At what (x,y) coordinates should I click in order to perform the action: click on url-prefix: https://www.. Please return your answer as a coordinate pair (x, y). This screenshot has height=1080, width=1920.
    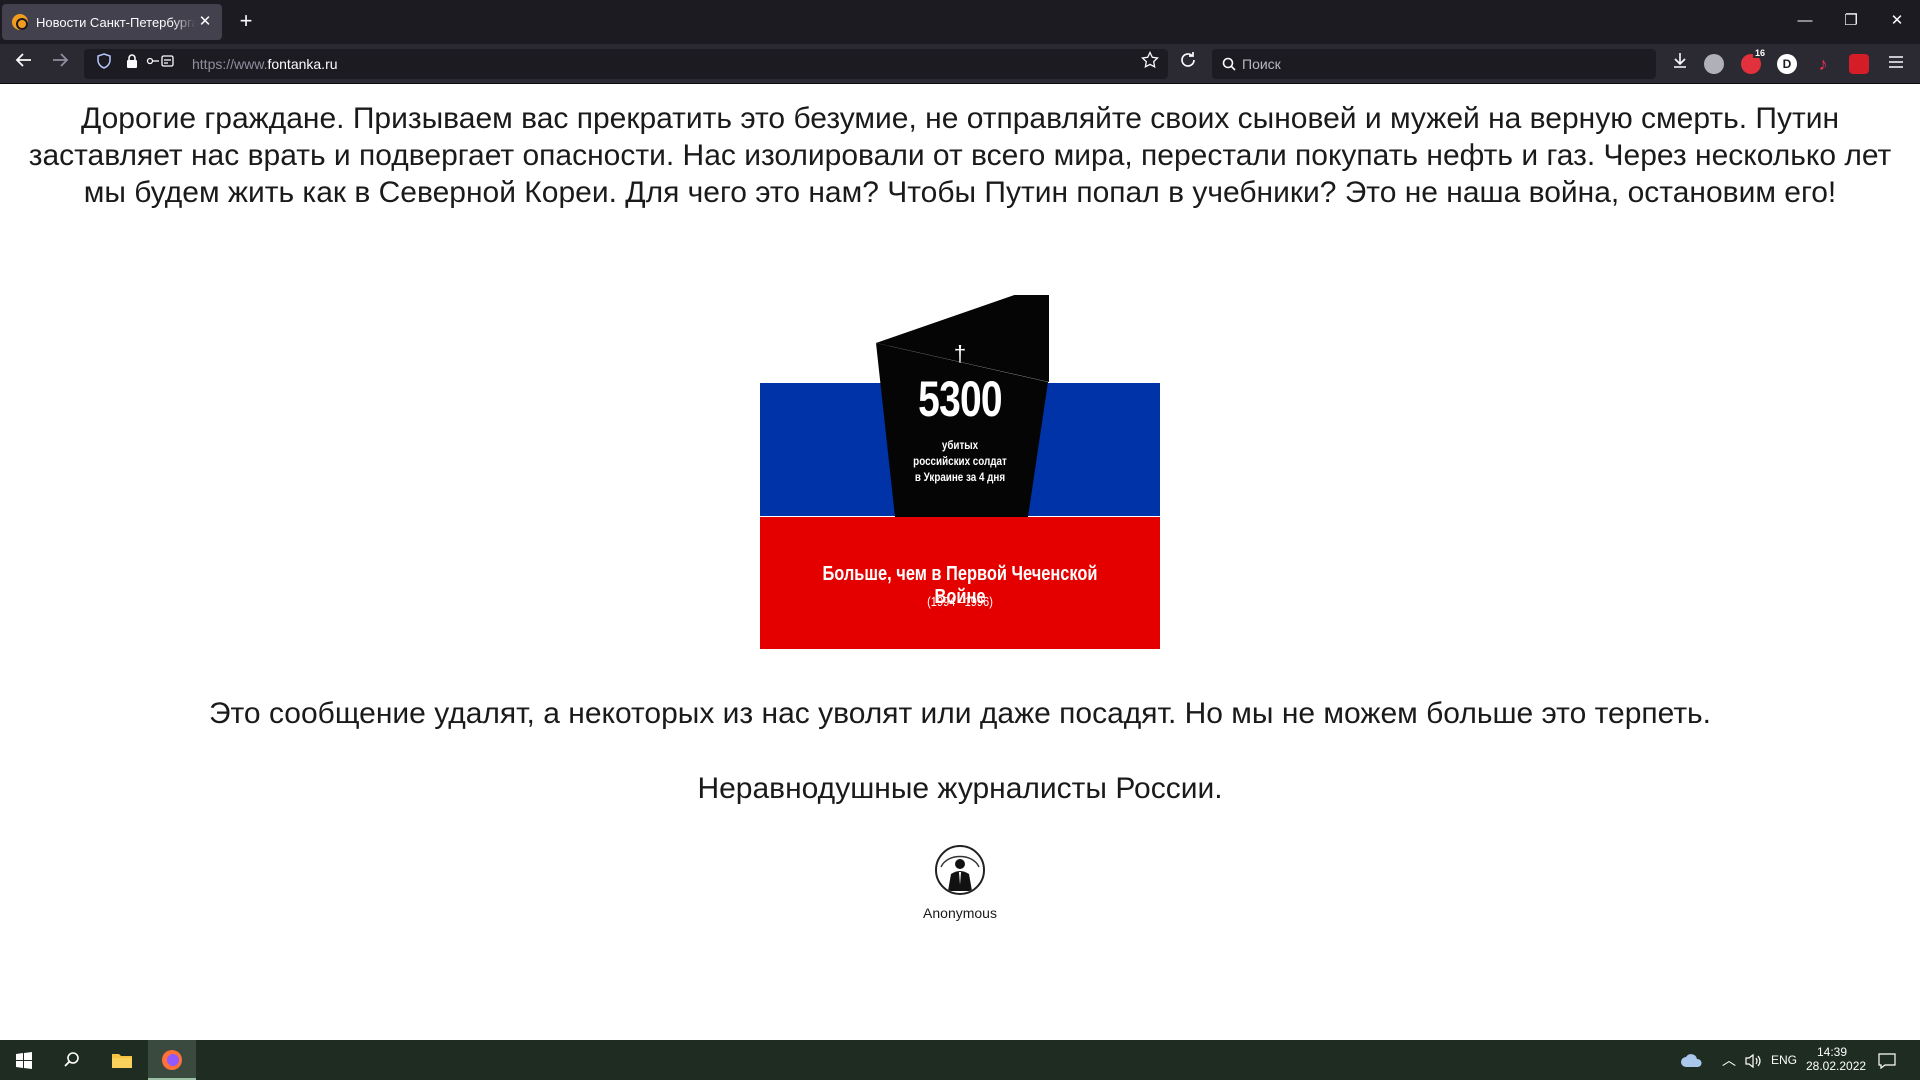
    Looking at the image, I should click on (230, 64).